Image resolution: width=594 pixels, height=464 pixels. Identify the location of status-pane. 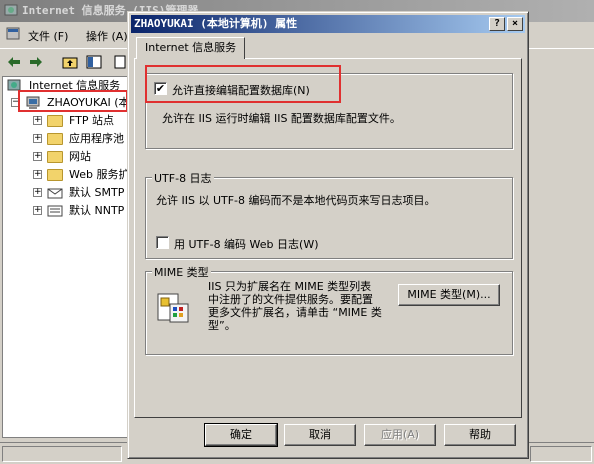
(62, 454).